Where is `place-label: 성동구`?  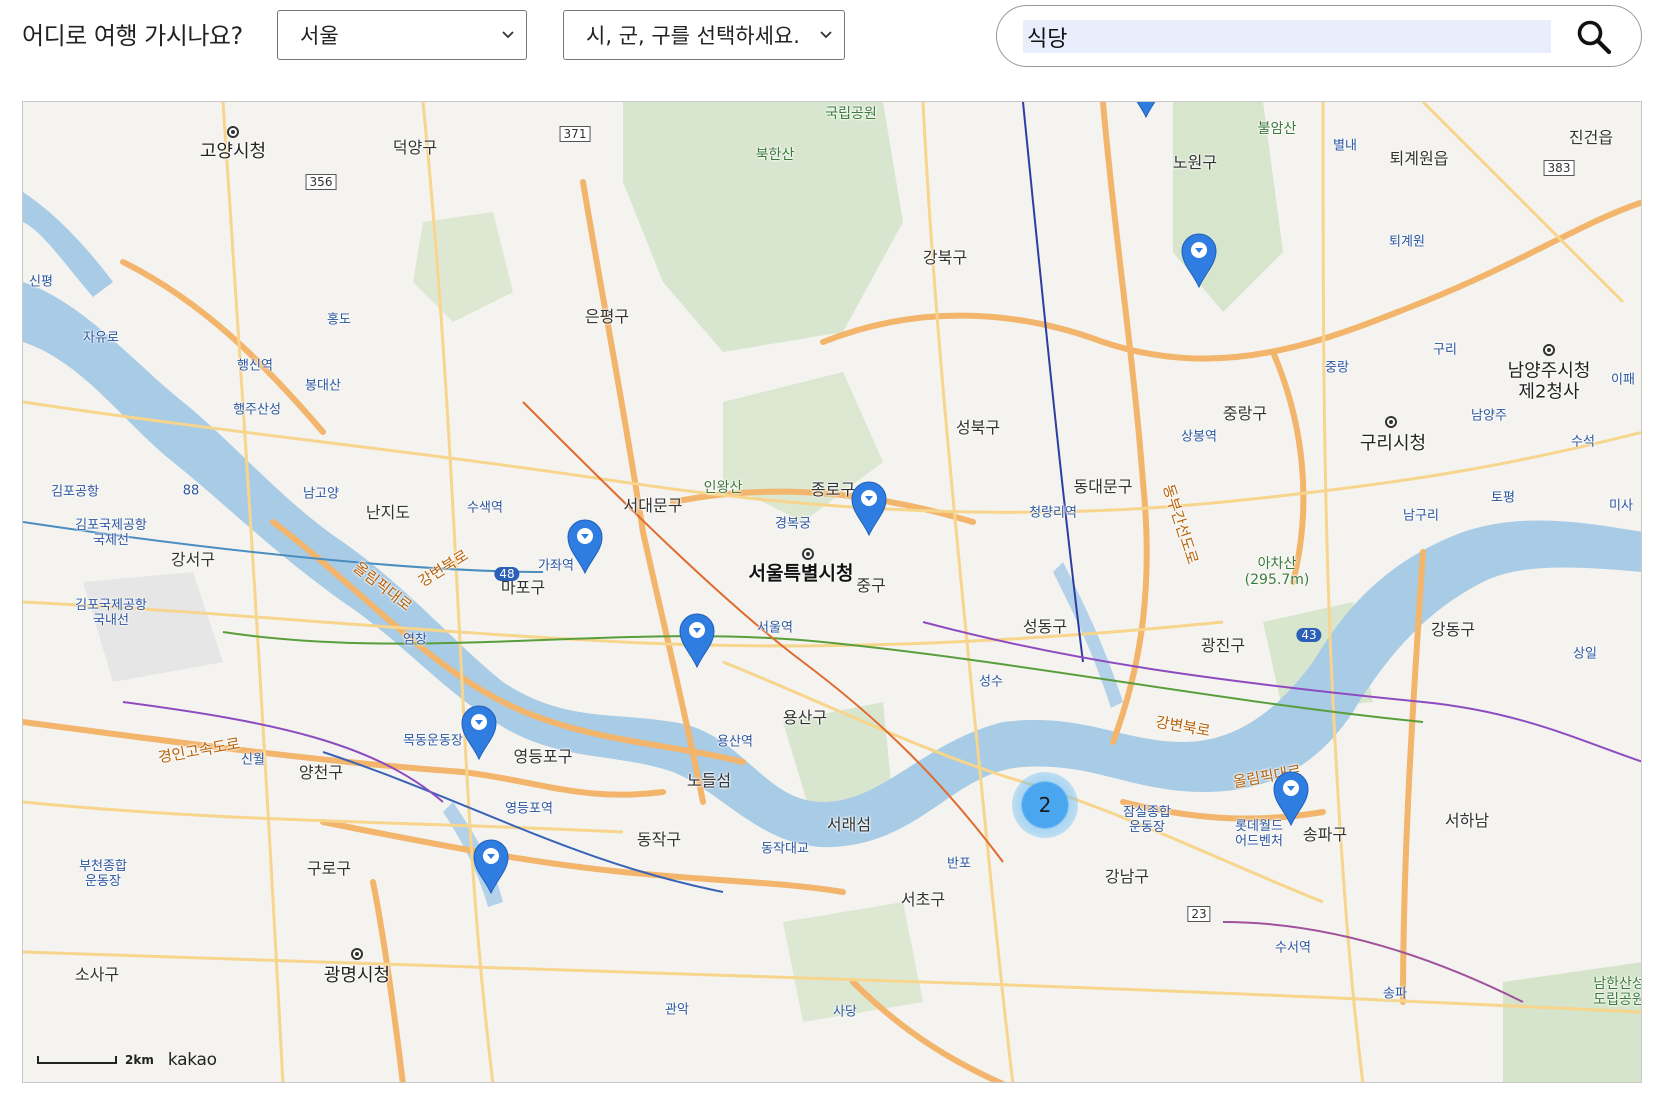
place-label: 성동구 is located at coordinates (1045, 626).